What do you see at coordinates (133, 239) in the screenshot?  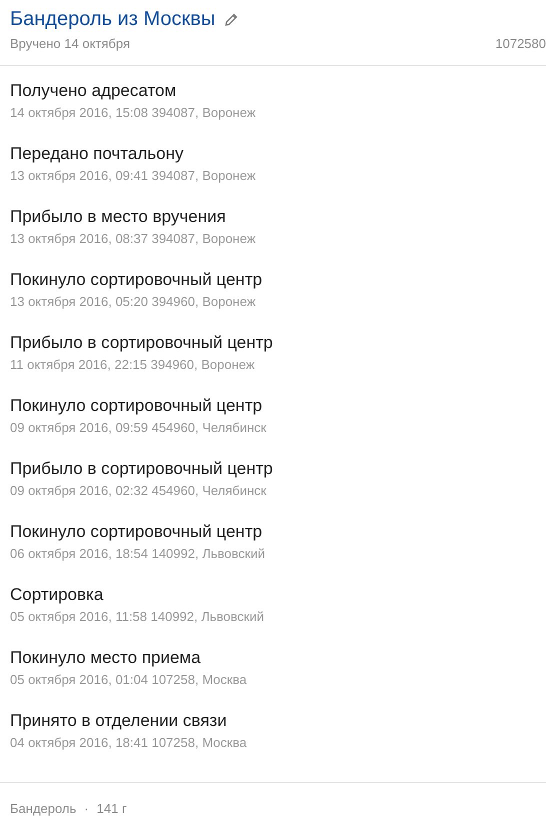 I see `event-details: 13 октября 2016, 08:37 394087, Воронеж` at bounding box center [133, 239].